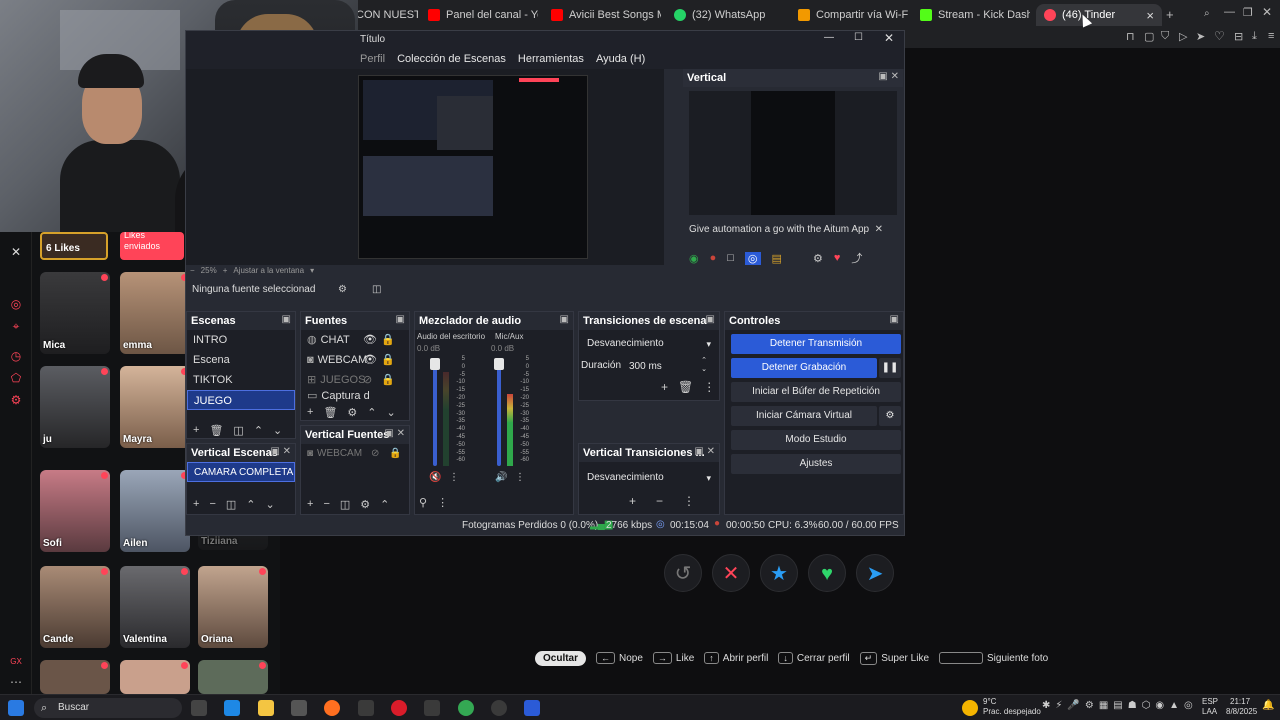 Image resolution: width=1280 pixels, height=720 pixels. Describe the element at coordinates (16, 400) in the screenshot. I see `settings-icon: ⚙` at that location.